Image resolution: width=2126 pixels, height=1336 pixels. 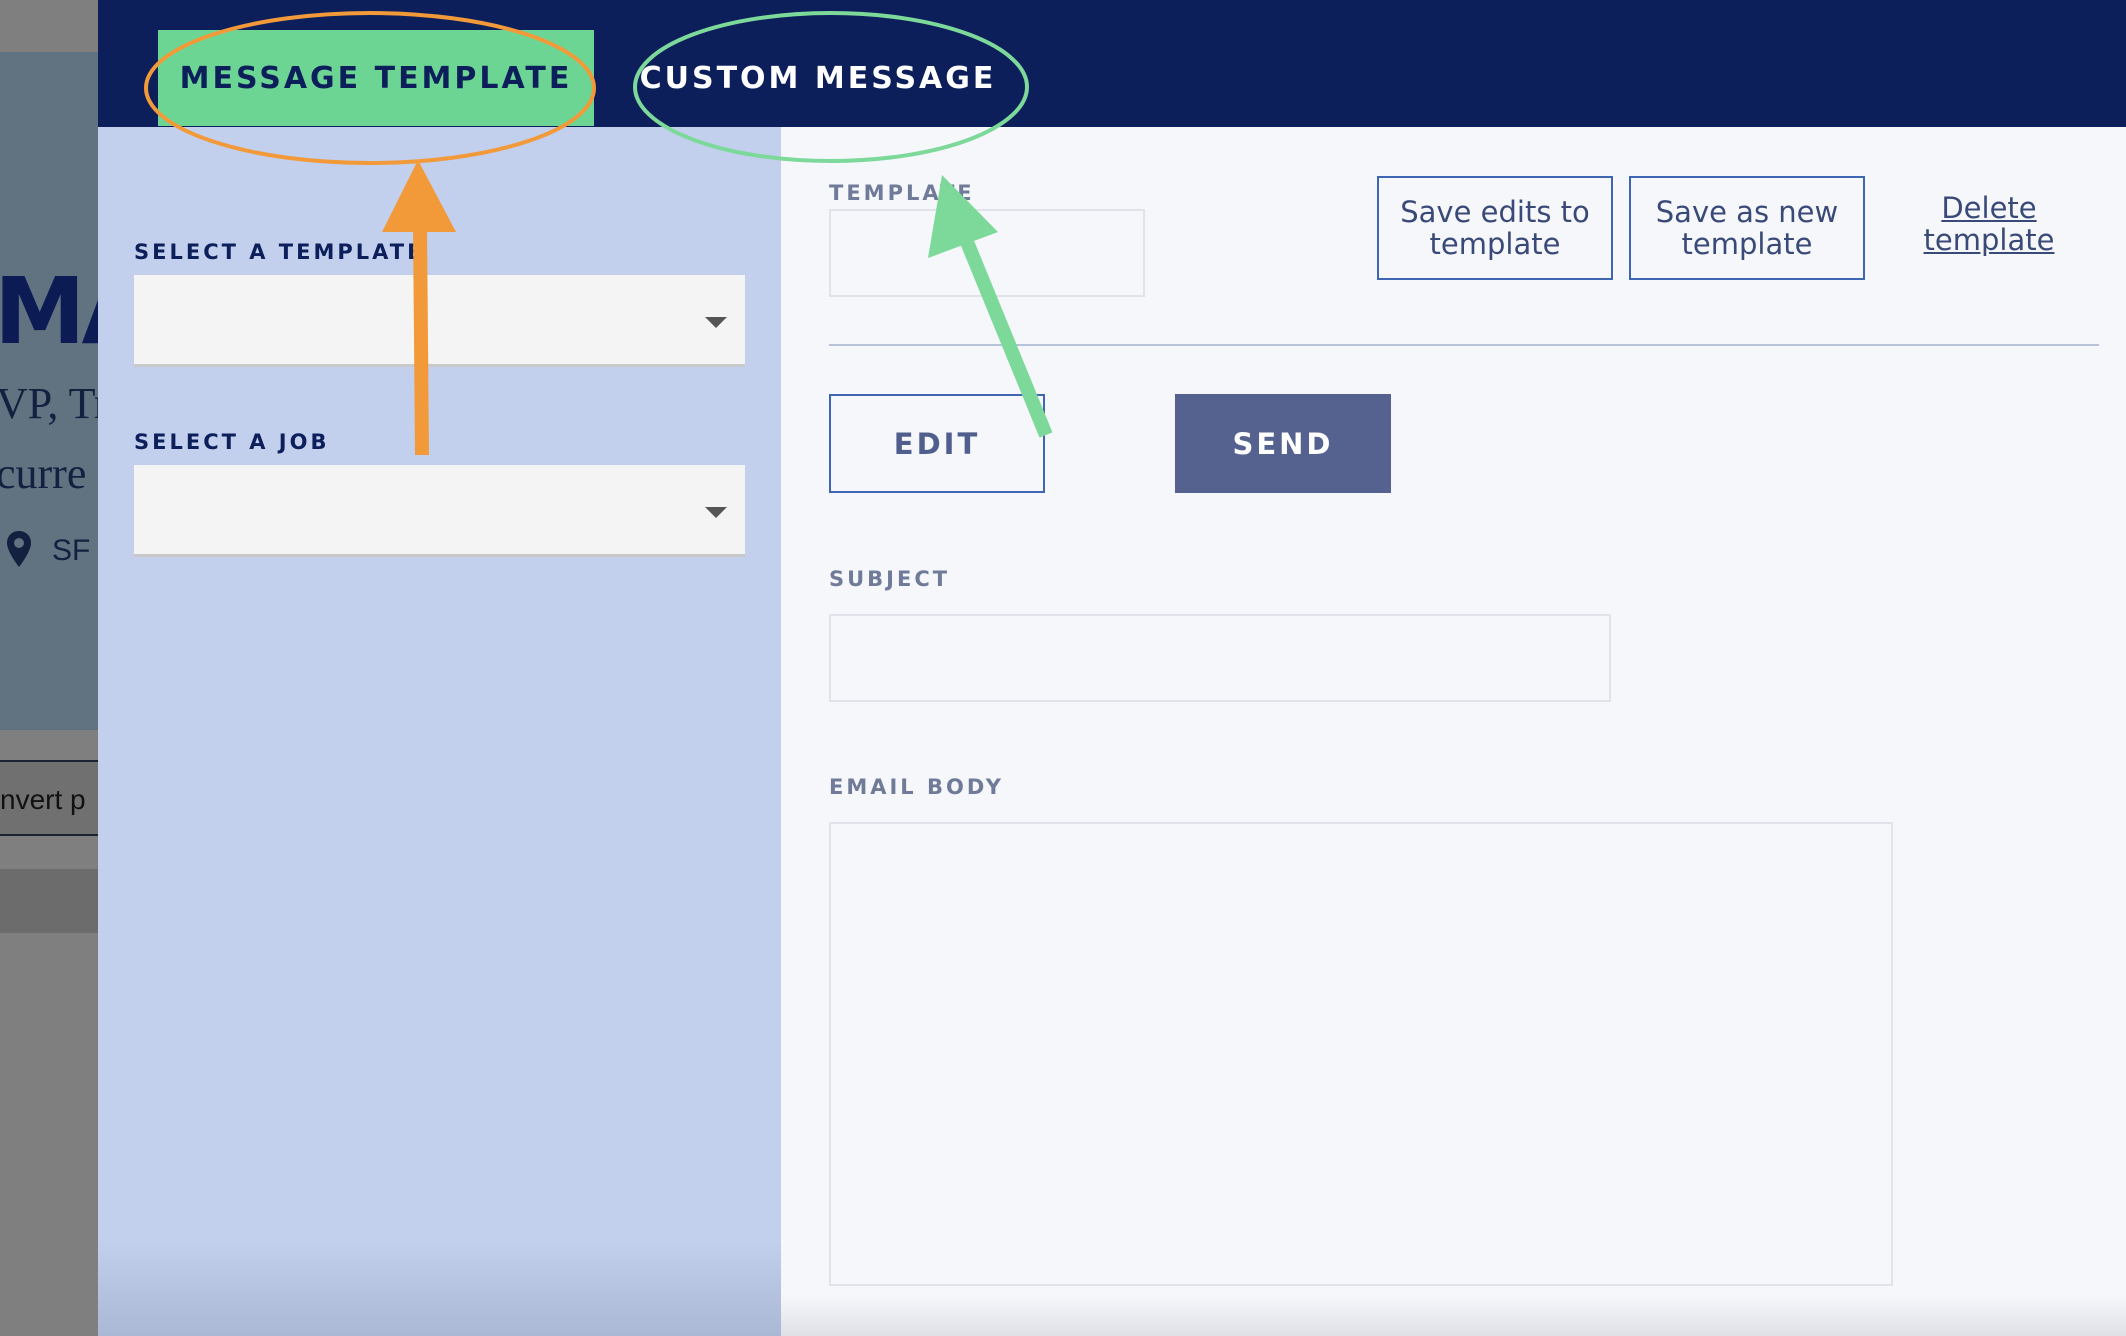 I want to click on template-name-label: TEMPLATE, so click(x=902, y=193).